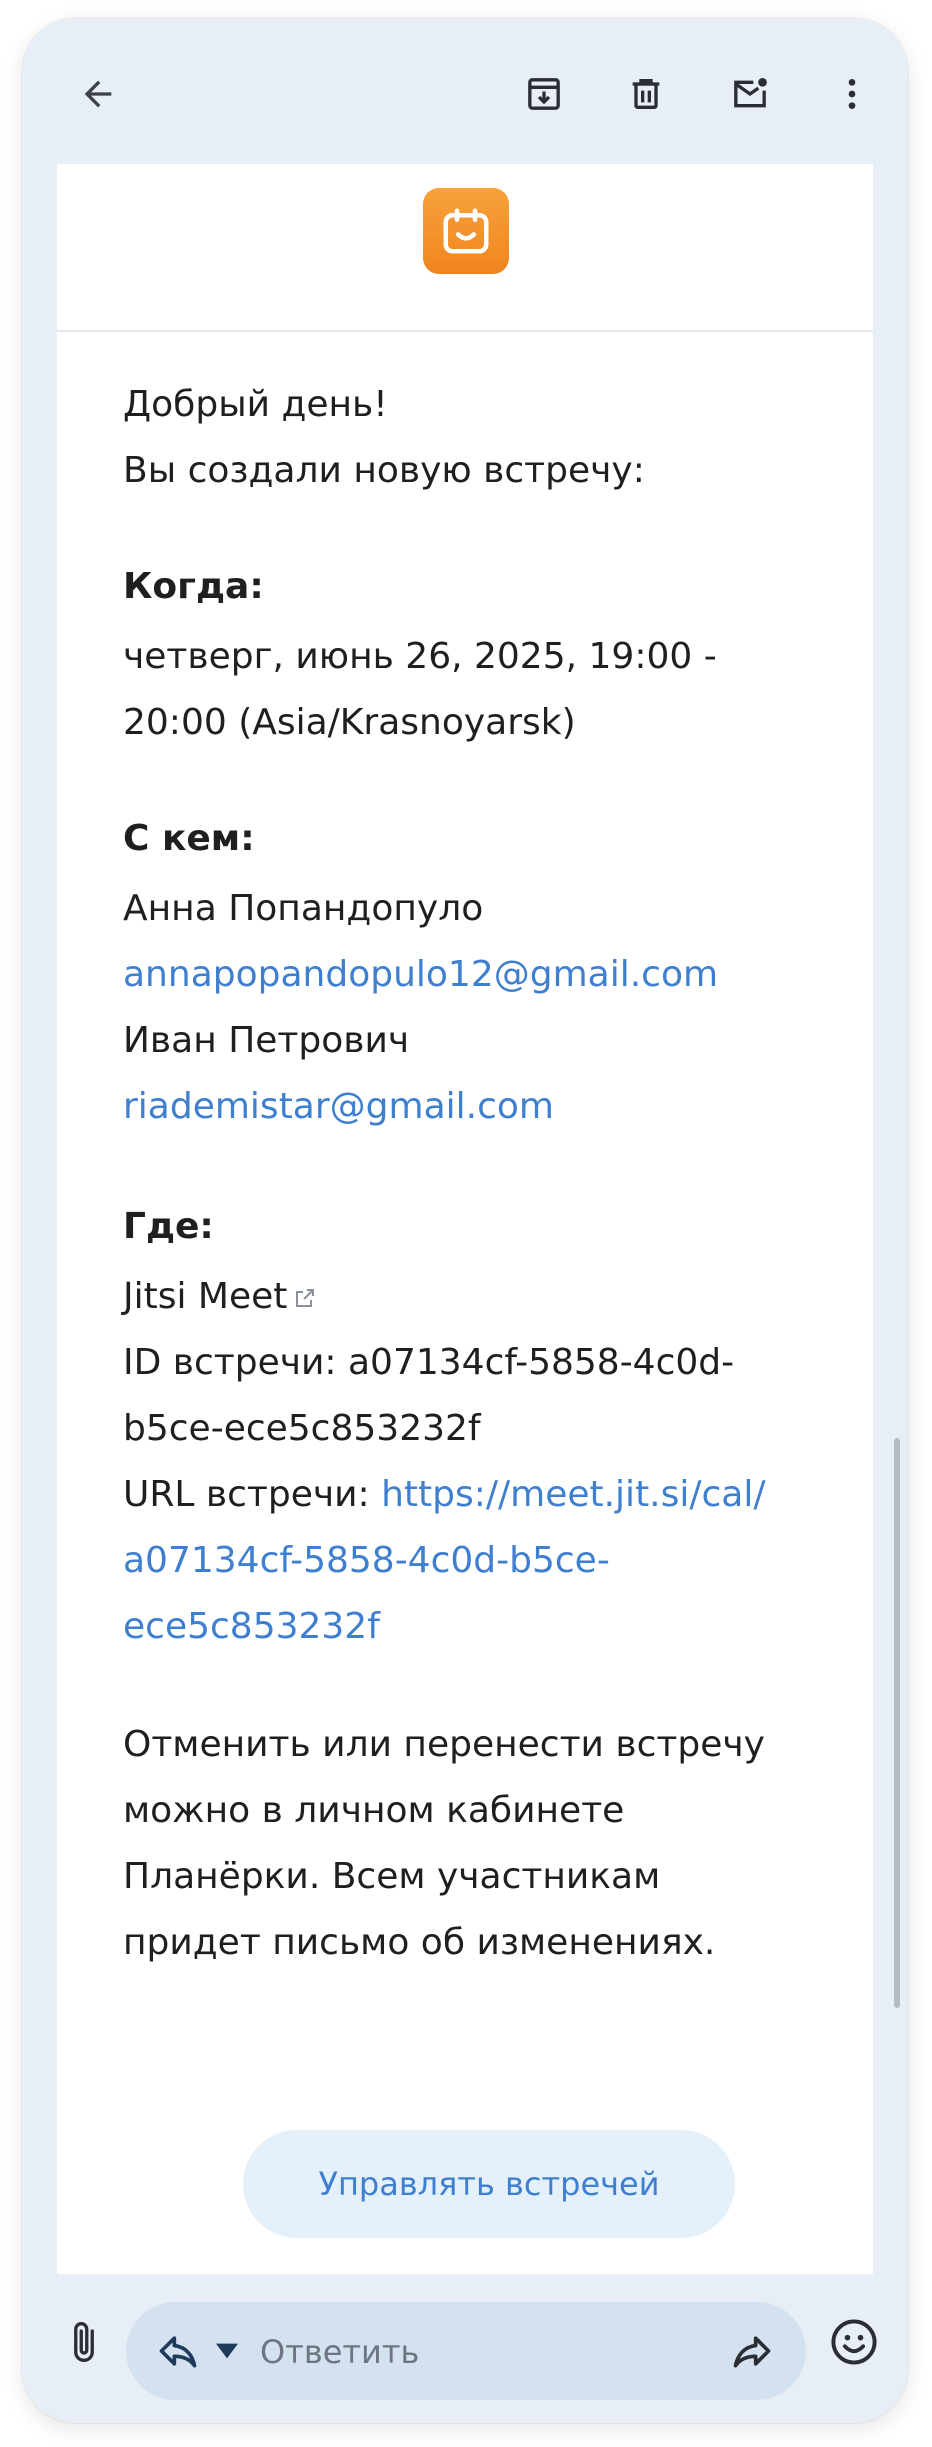 Image resolution: width=932 pixels, height=2447 pixels. I want to click on calendar-logo-icon, so click(466, 231).